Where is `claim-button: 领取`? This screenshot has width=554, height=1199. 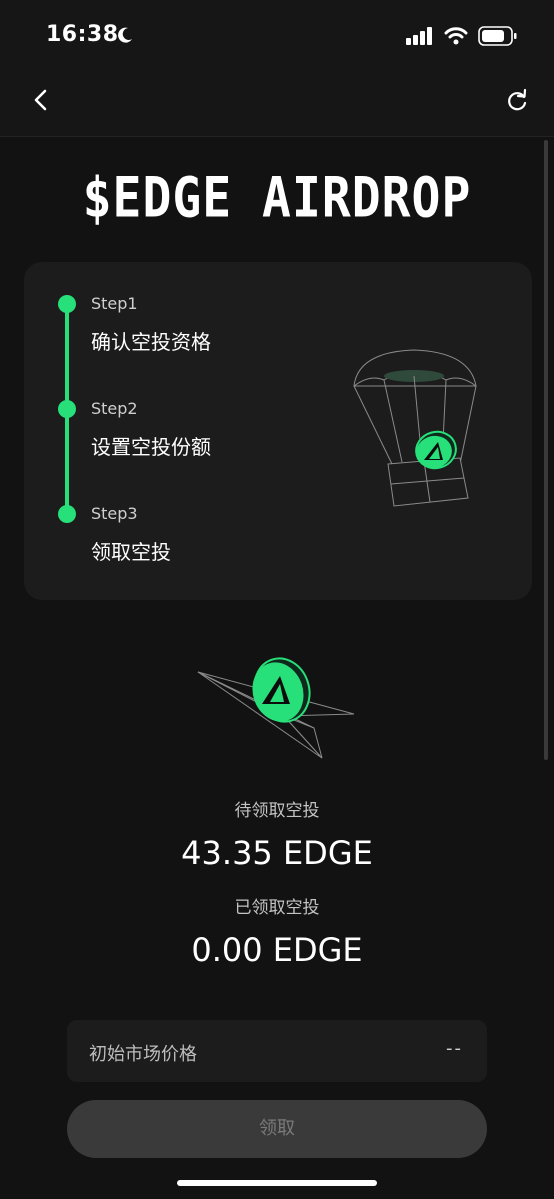
claim-button: 领取 is located at coordinates (277, 1129).